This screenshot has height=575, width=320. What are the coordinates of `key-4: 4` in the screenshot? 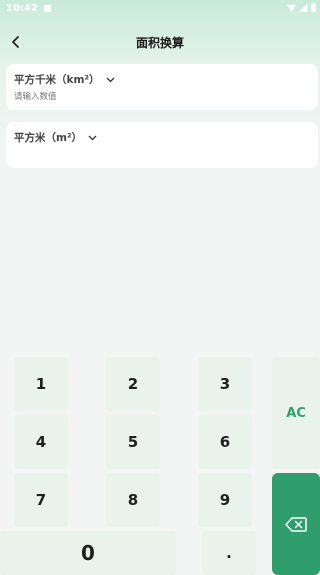 It's located at (41, 442).